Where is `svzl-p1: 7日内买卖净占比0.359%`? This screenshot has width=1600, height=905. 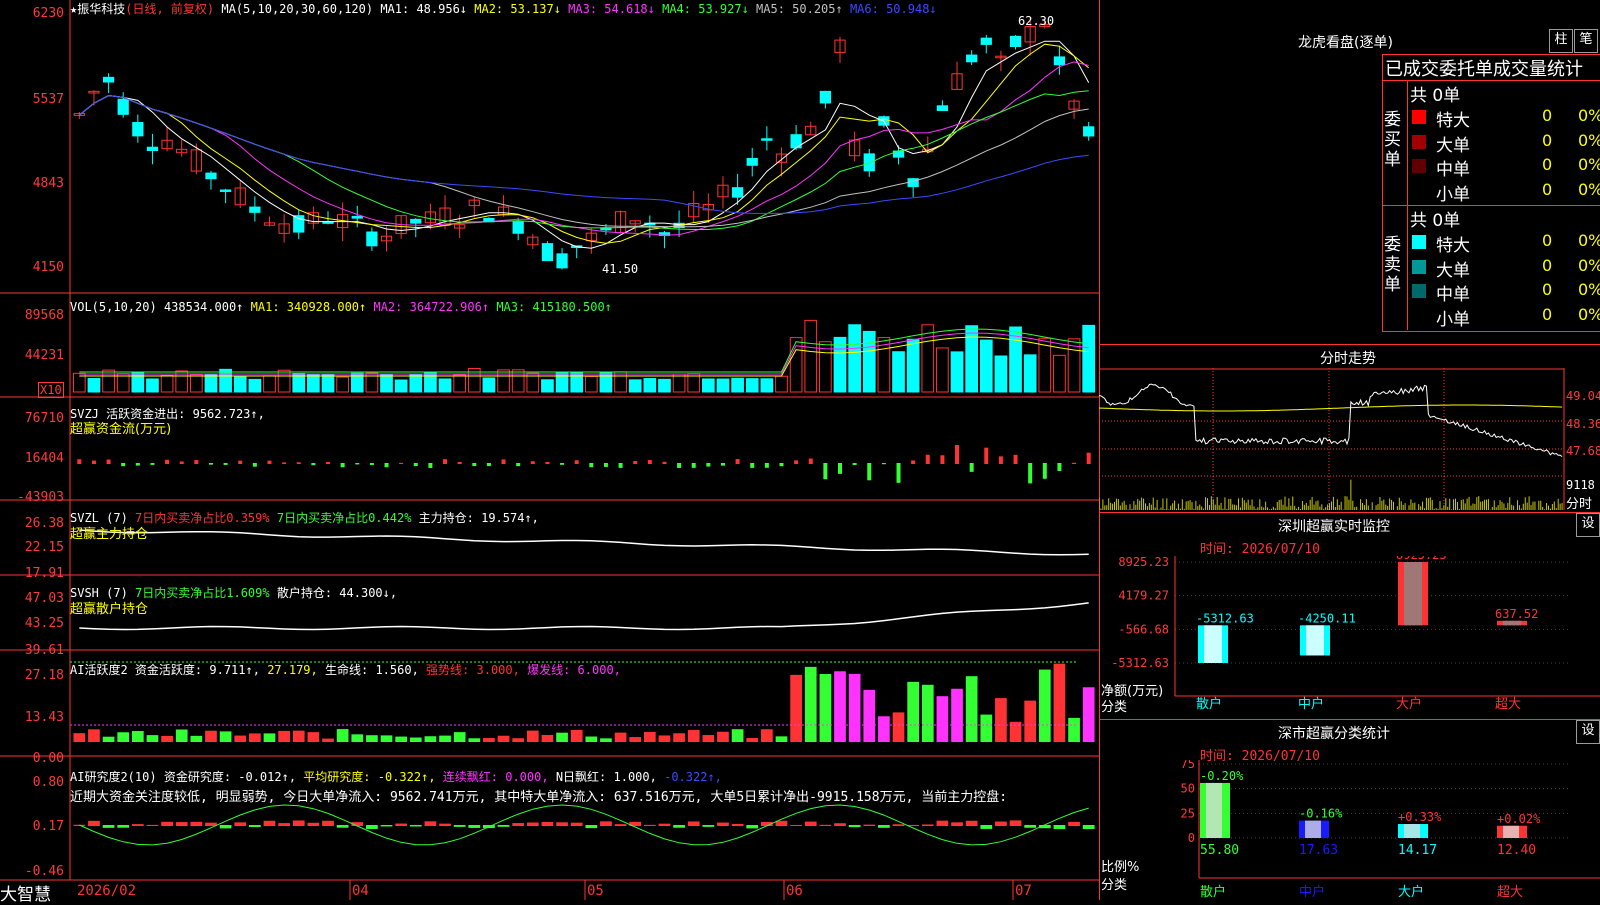
svzl-p1: 7日内买卖净占比0.359% is located at coordinates (202, 518).